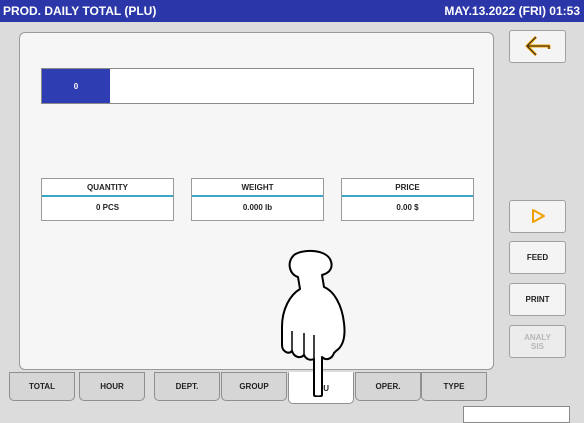 The width and height of the screenshot is (584, 423). I want to click on print-button: PRINT, so click(537, 299).